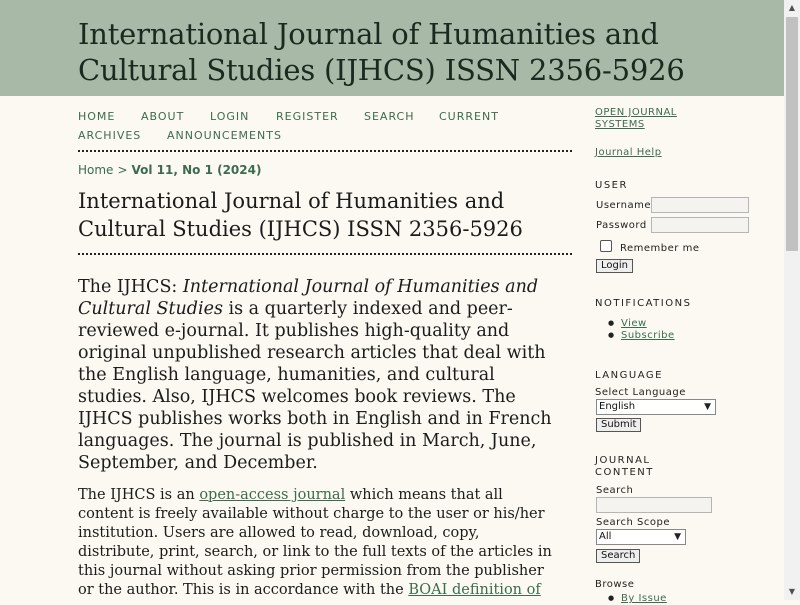 The width and height of the screenshot is (800, 605). What do you see at coordinates (641, 537) in the screenshot?
I see `search-scope-select: All ▼` at bounding box center [641, 537].